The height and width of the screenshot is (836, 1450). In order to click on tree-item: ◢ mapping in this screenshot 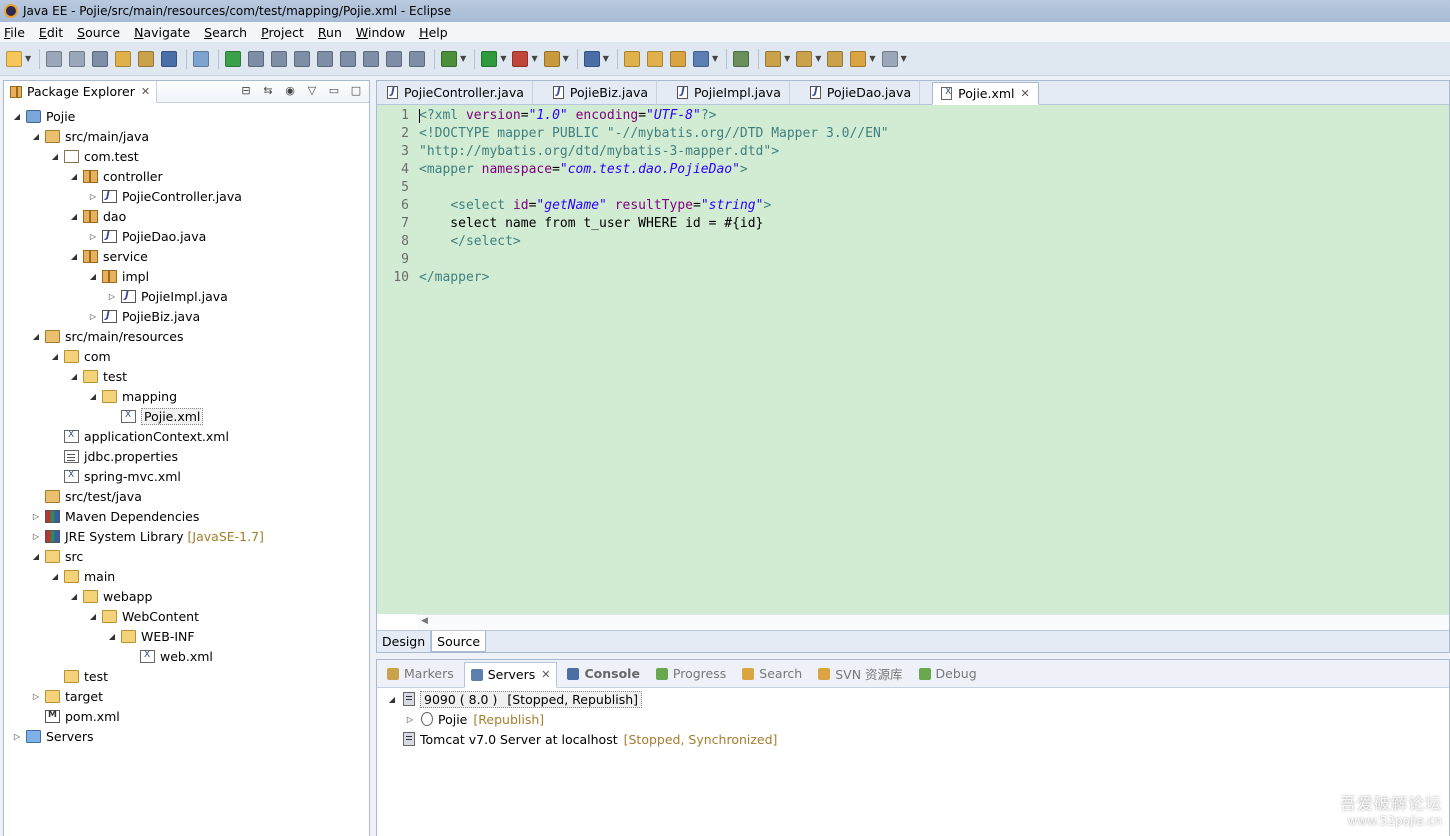, I will do `click(186, 396)`.